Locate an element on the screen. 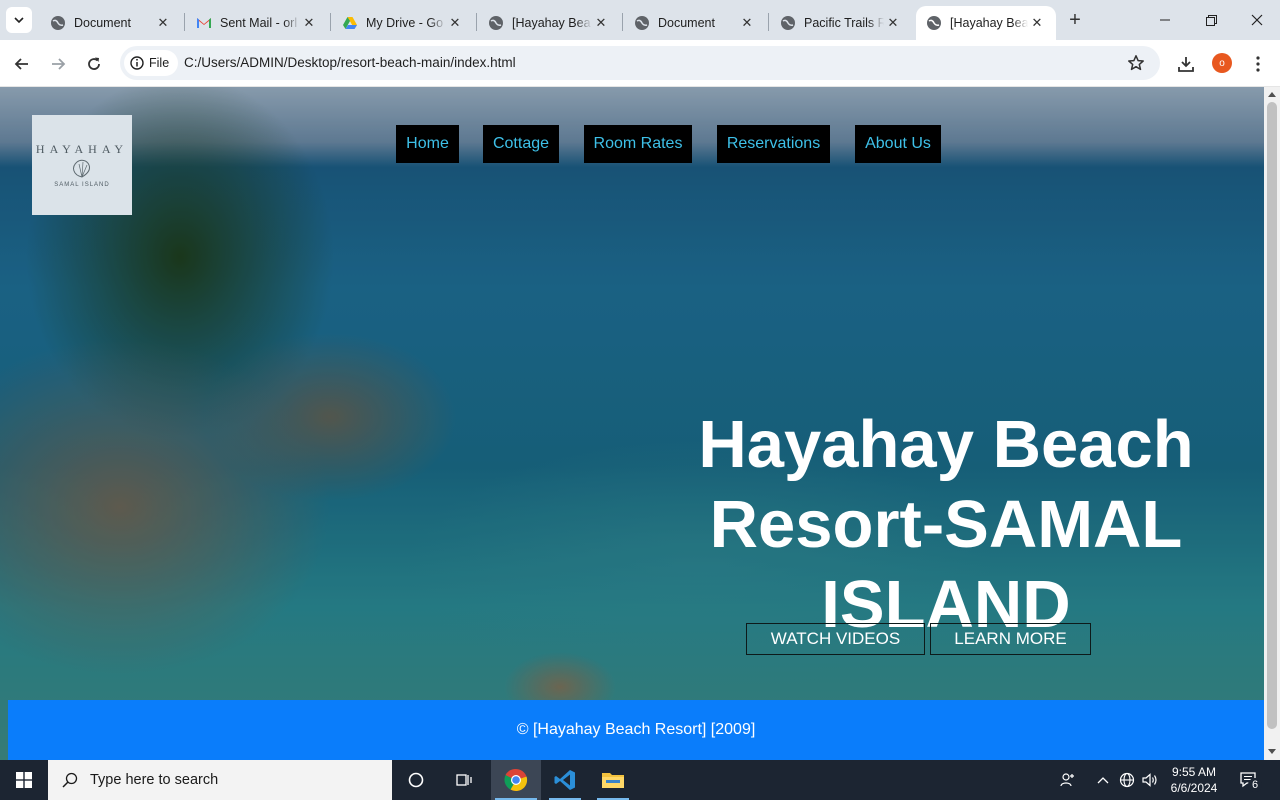 This screenshot has height=800, width=1280. speaker-icon is located at coordinates (1149, 780).